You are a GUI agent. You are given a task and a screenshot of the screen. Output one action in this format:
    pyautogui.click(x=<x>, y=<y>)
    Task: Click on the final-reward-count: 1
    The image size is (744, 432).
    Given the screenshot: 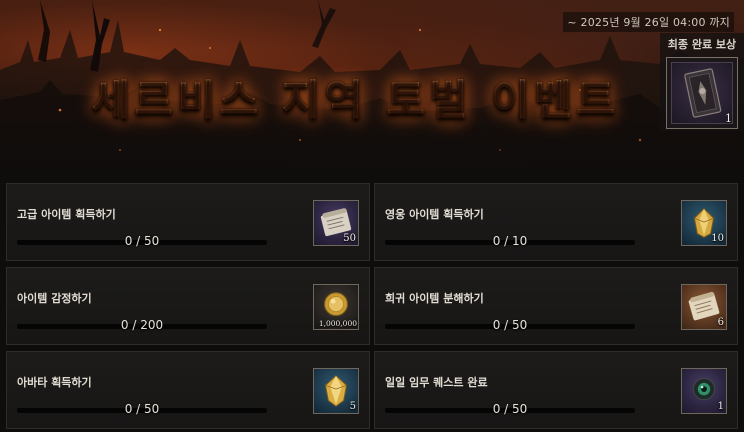 What is the action you would take?
    pyautogui.click(x=728, y=118)
    